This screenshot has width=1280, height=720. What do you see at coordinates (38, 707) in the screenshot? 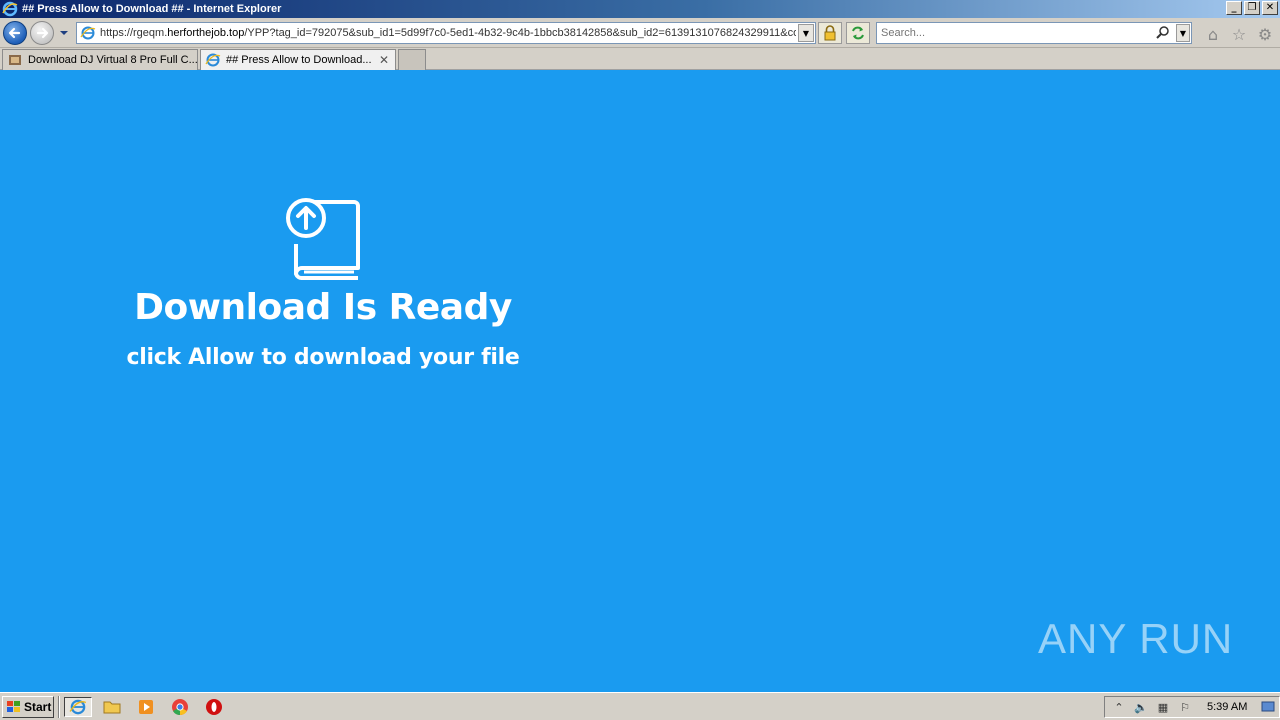
I see `start-label: Start` at bounding box center [38, 707].